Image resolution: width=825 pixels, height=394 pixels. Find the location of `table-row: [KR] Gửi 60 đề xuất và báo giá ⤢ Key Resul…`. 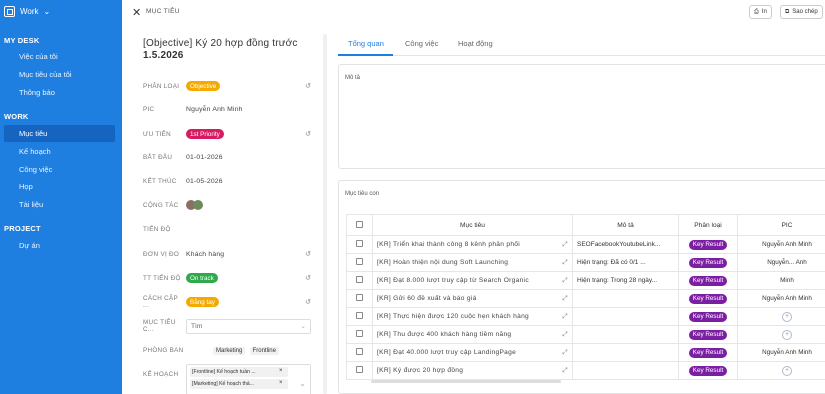

table-row: [KR] Gửi 60 đề xuất và báo giá ⤢ Key Resul… is located at coordinates (585, 298).